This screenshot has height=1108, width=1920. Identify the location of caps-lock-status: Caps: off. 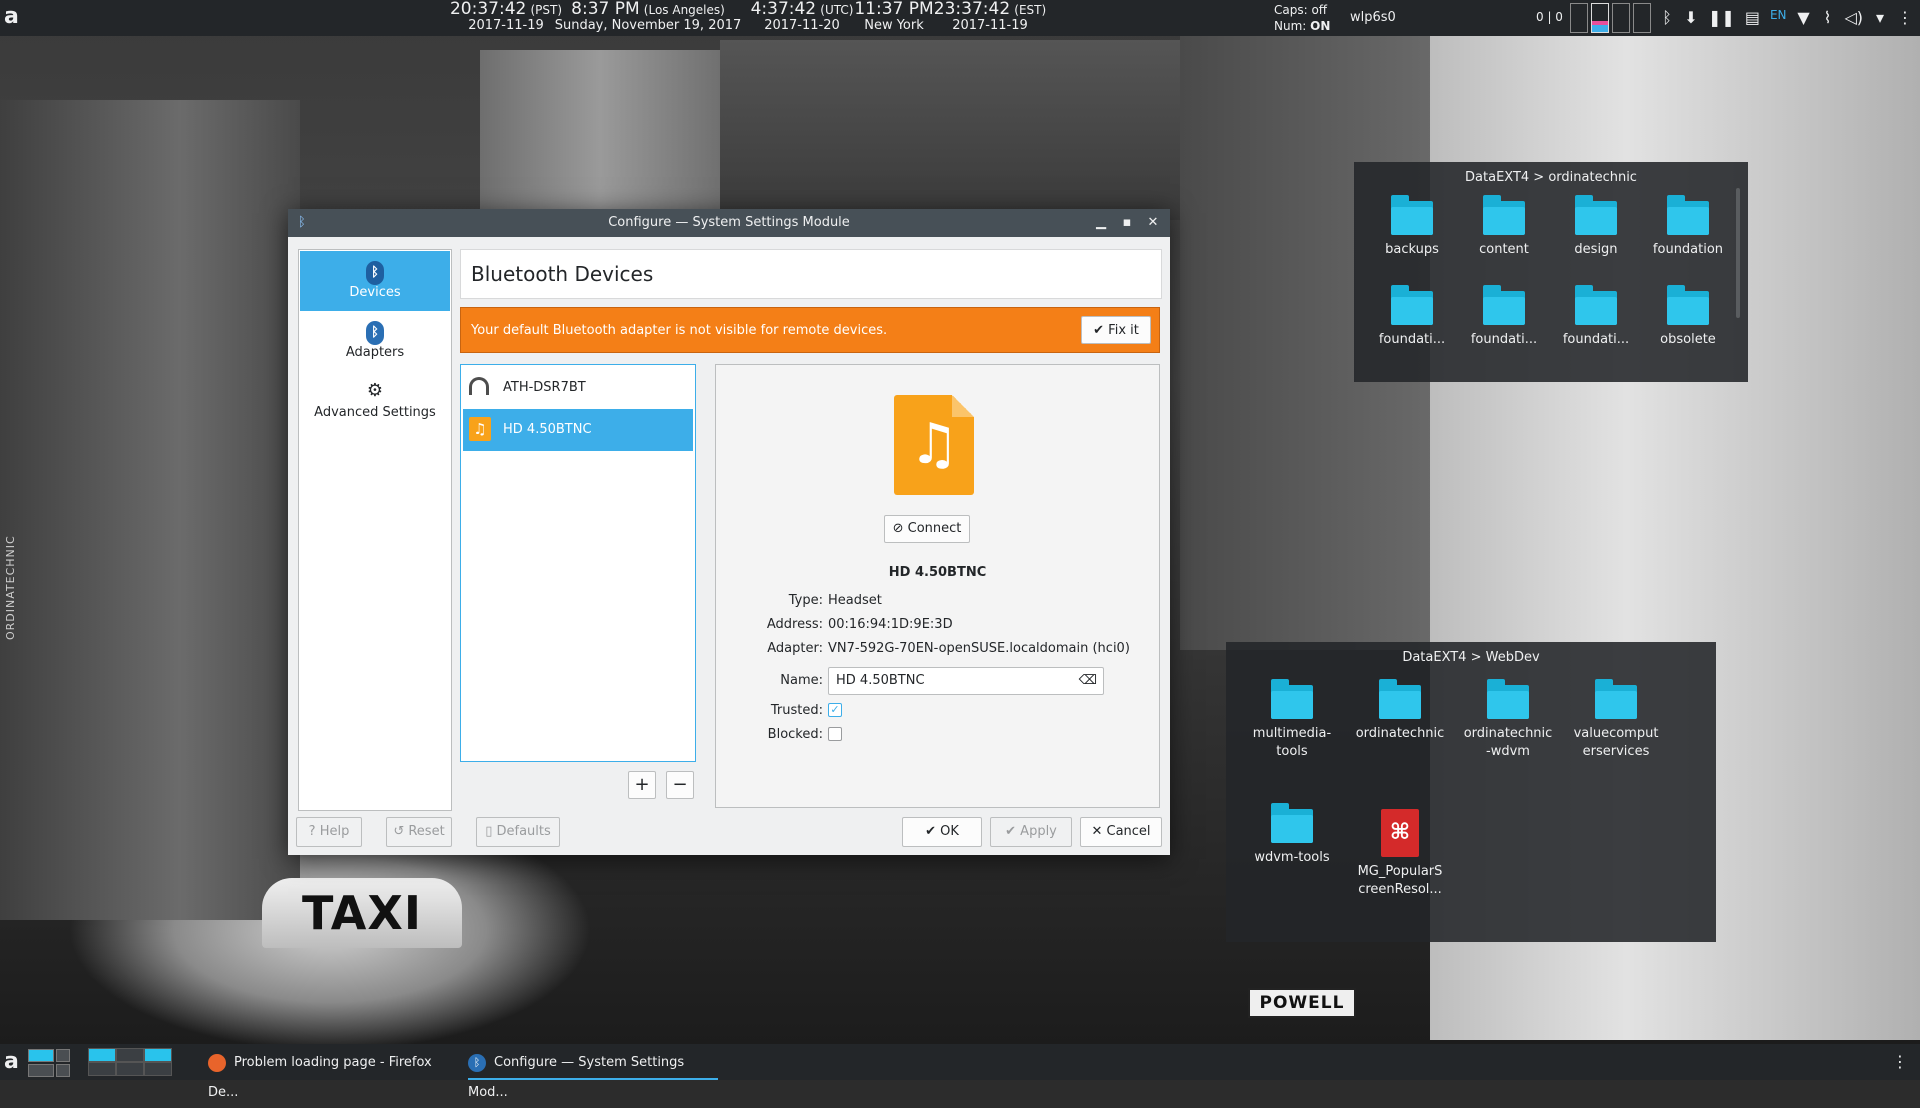
(1301, 10).